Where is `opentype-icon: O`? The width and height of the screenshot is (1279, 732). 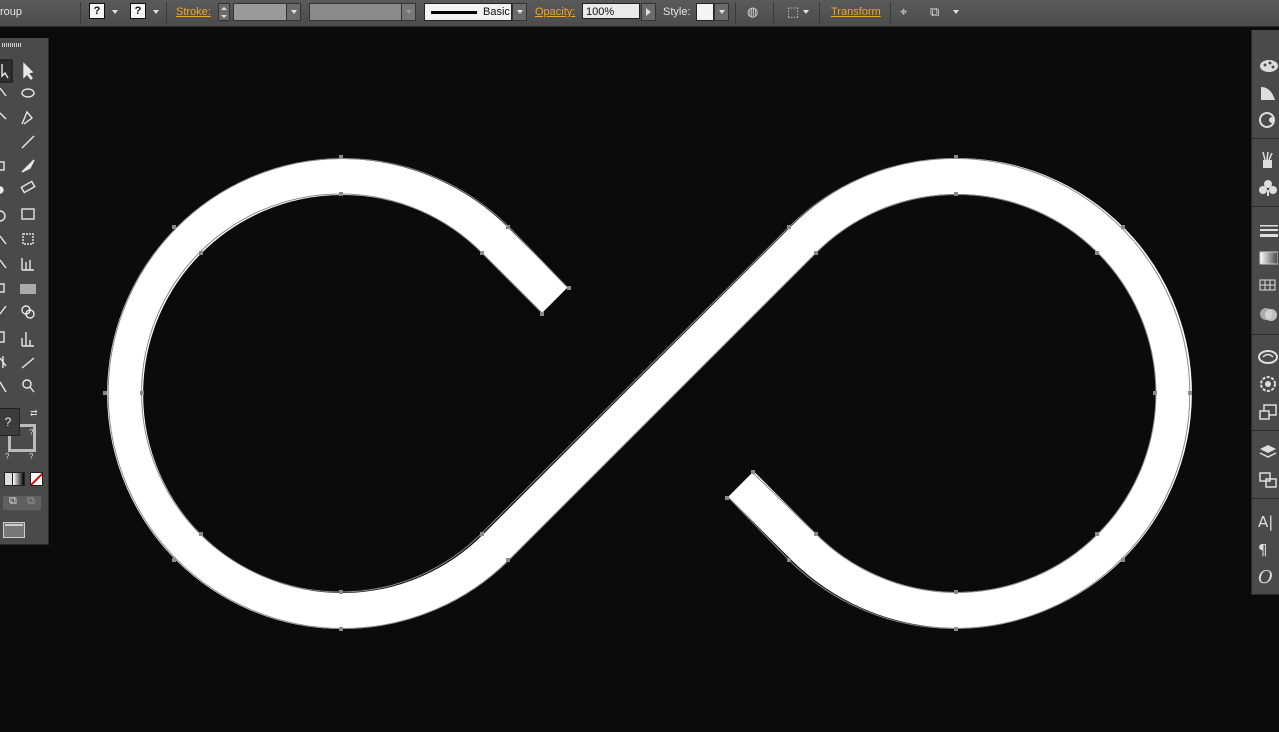
opentype-icon: O is located at coordinates (1268, 578).